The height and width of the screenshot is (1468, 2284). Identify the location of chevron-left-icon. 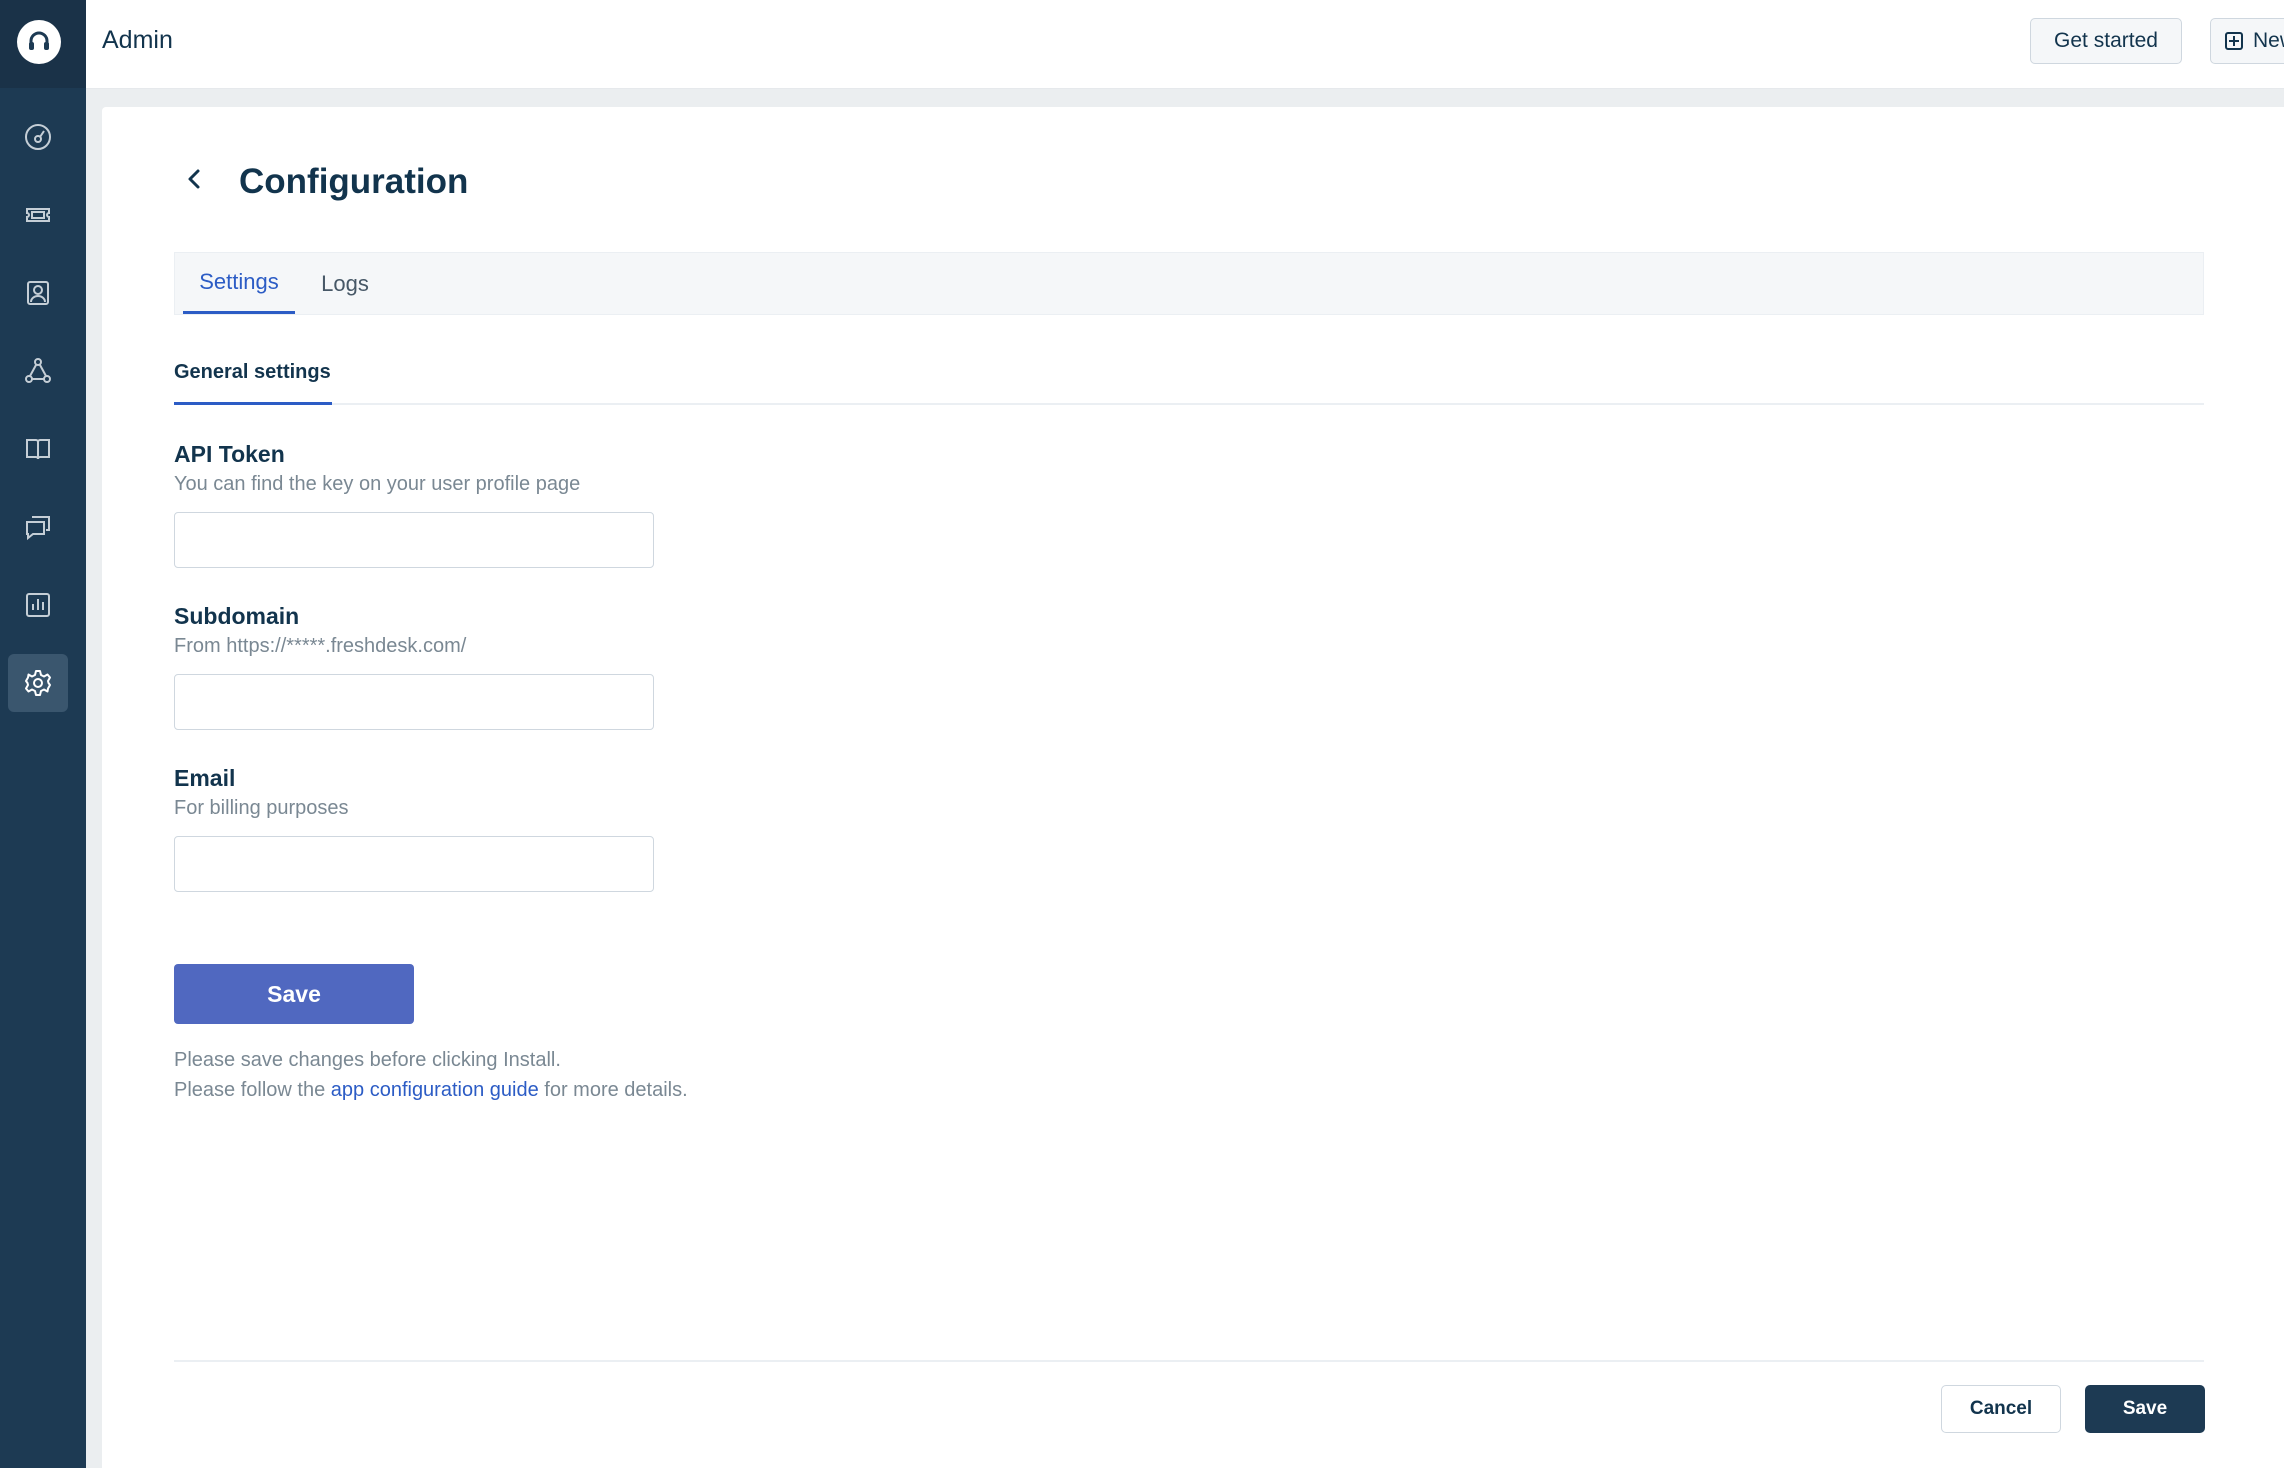
(194, 179).